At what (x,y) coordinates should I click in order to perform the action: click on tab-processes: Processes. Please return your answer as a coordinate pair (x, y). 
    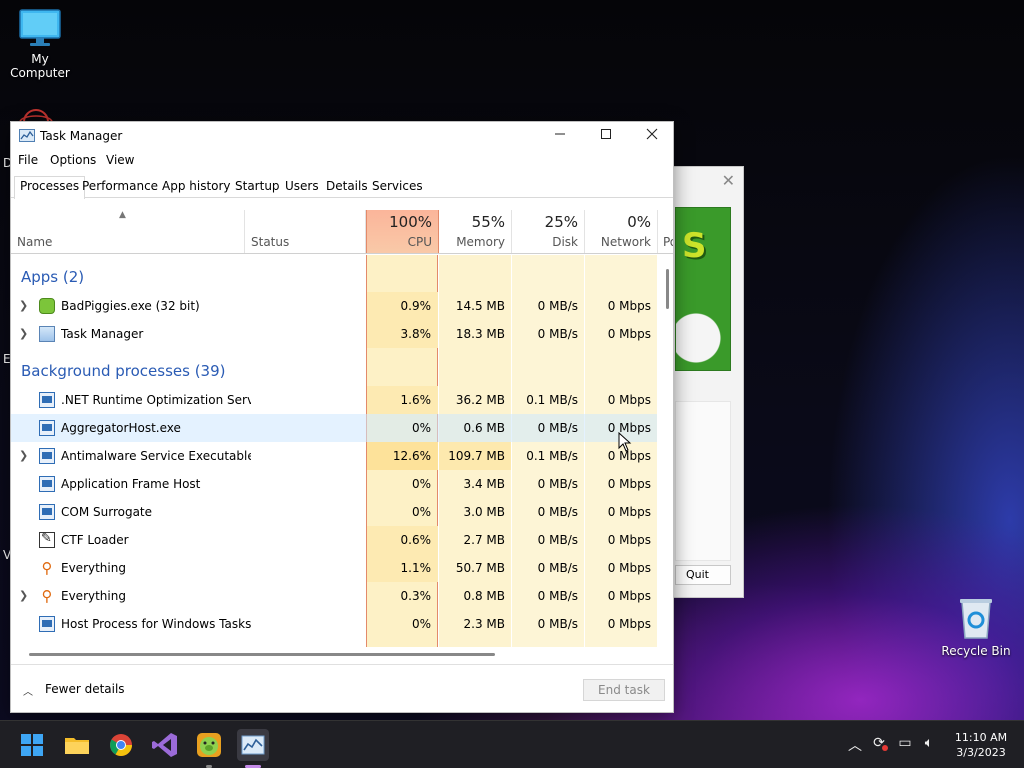
    Looking at the image, I should click on (50, 187).